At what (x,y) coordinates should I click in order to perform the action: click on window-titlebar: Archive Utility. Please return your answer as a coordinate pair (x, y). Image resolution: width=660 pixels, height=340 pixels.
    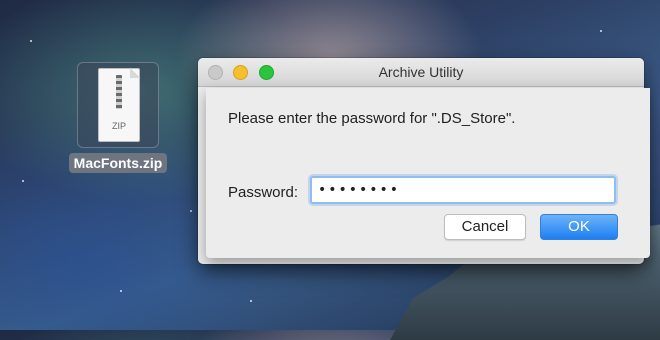
    Looking at the image, I should click on (421, 72).